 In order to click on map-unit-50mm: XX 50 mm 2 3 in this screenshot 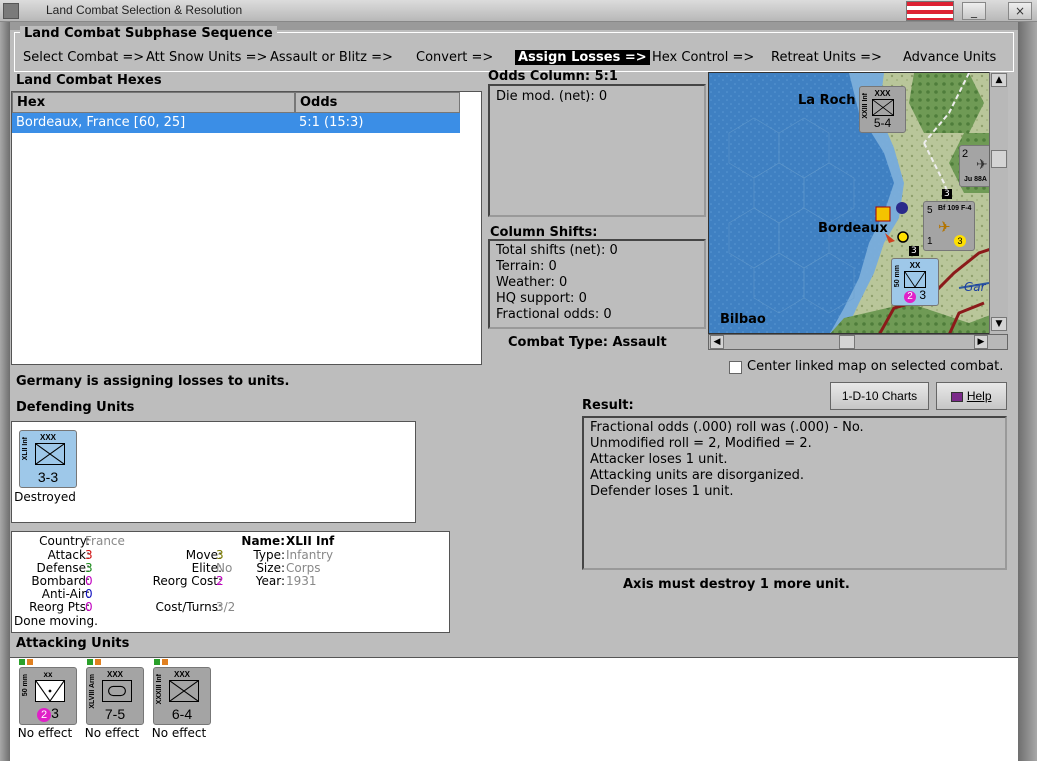, I will do `click(915, 282)`.